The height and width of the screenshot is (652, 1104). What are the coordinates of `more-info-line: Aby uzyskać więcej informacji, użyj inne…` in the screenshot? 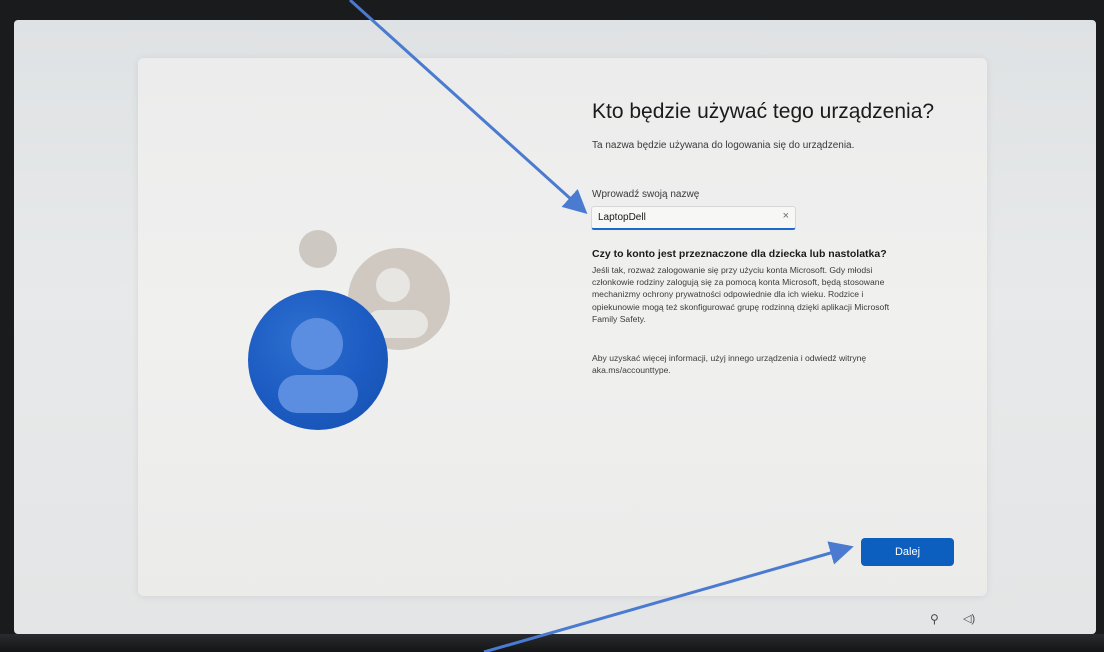 It's located at (729, 358).